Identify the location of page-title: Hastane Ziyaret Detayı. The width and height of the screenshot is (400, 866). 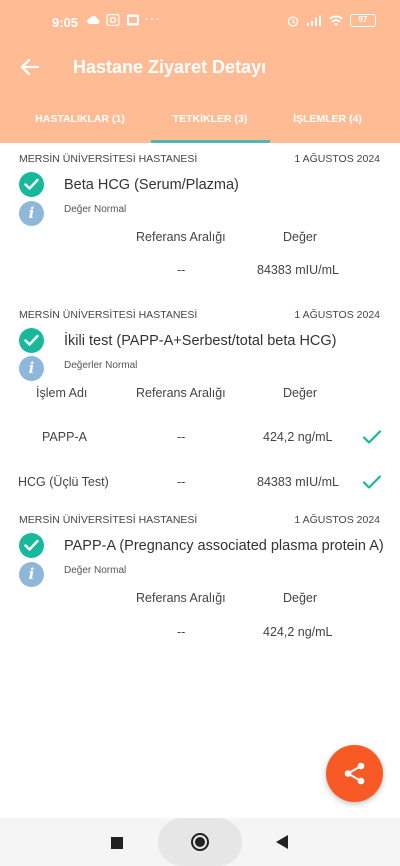
(170, 67).